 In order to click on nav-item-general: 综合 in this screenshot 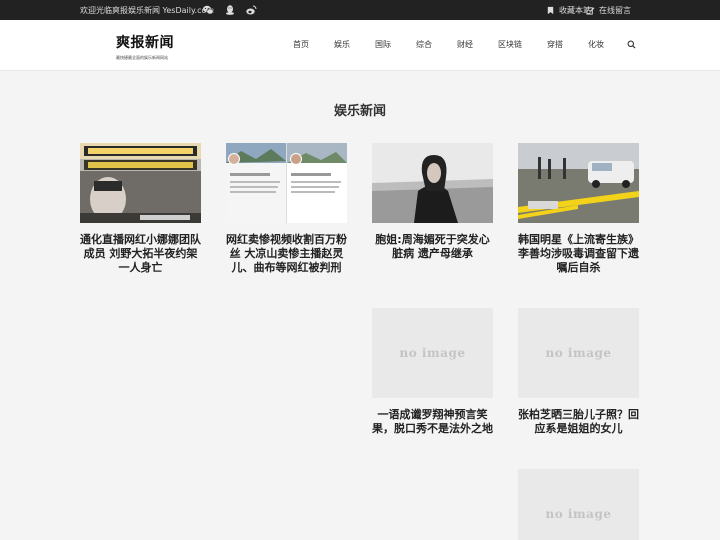, I will do `click(424, 44)`.